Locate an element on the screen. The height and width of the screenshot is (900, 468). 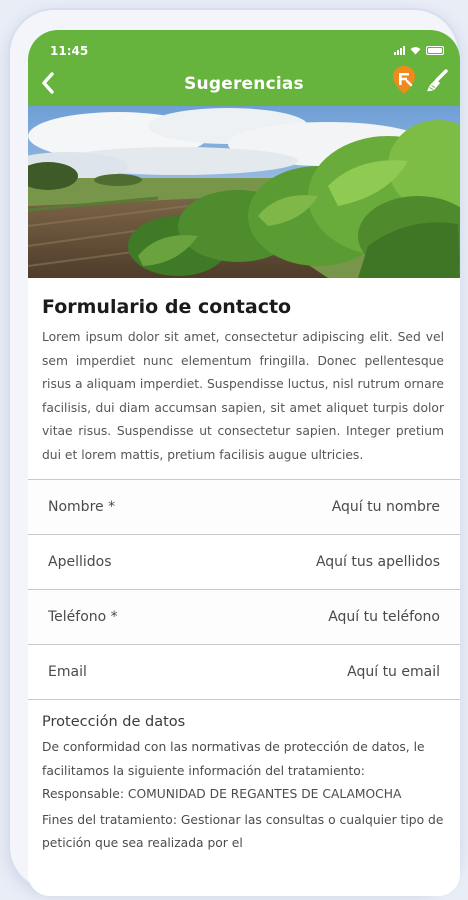
location-pin-icon is located at coordinates (404, 80).